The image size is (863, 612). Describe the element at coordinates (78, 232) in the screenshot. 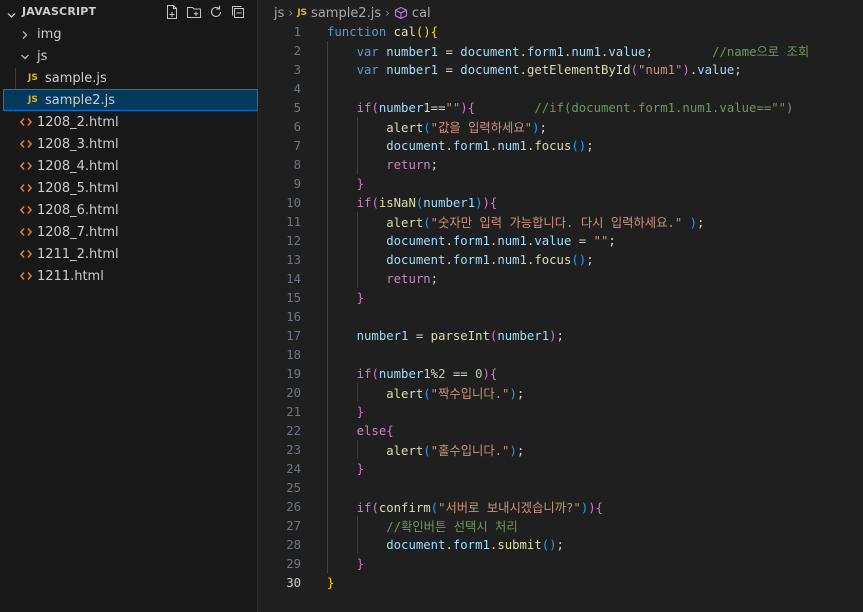

I see `tree-item-label: 1208_7.html` at that location.